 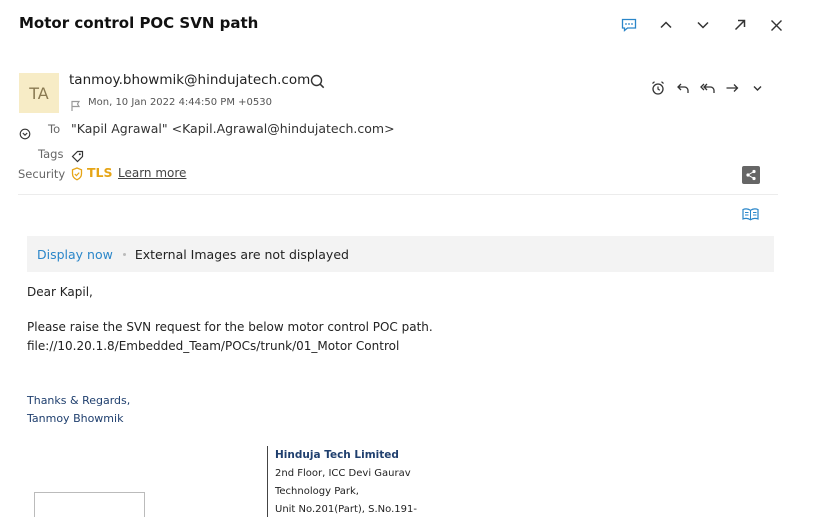 What do you see at coordinates (51, 154) in the screenshot?
I see `tags-label: Tags` at bounding box center [51, 154].